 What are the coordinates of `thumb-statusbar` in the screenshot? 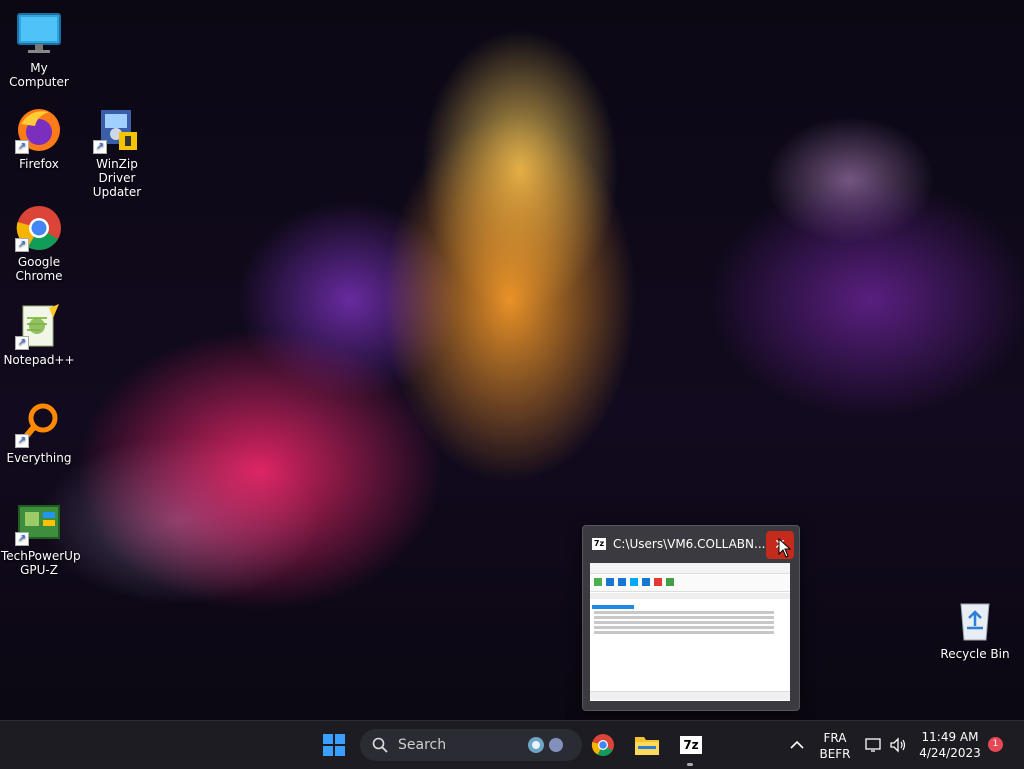 It's located at (690, 695).